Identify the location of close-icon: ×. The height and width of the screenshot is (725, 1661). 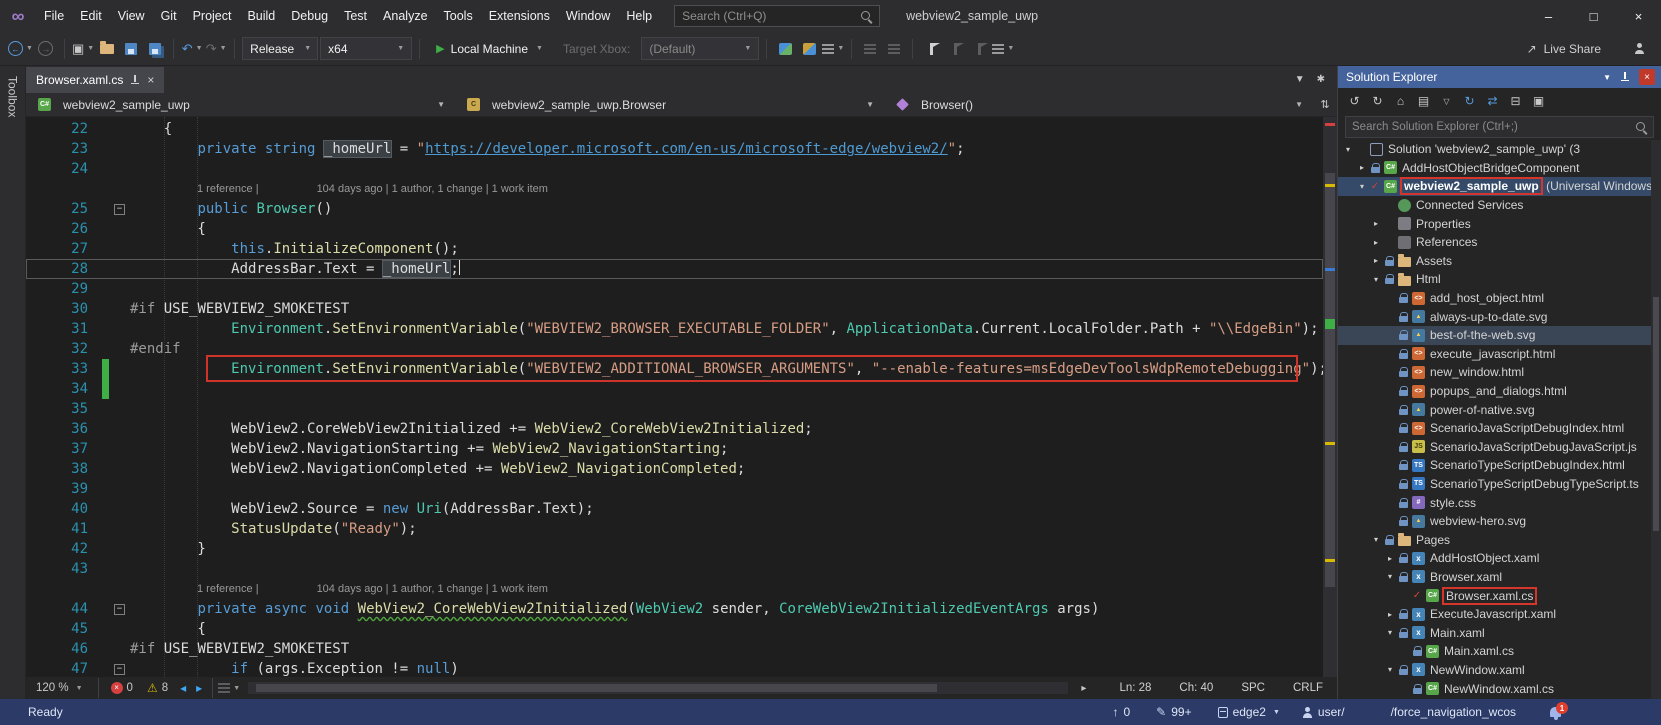
(1647, 77).